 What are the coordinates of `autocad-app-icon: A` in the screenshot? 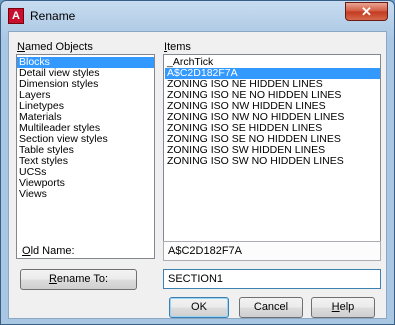 It's located at (16, 16).